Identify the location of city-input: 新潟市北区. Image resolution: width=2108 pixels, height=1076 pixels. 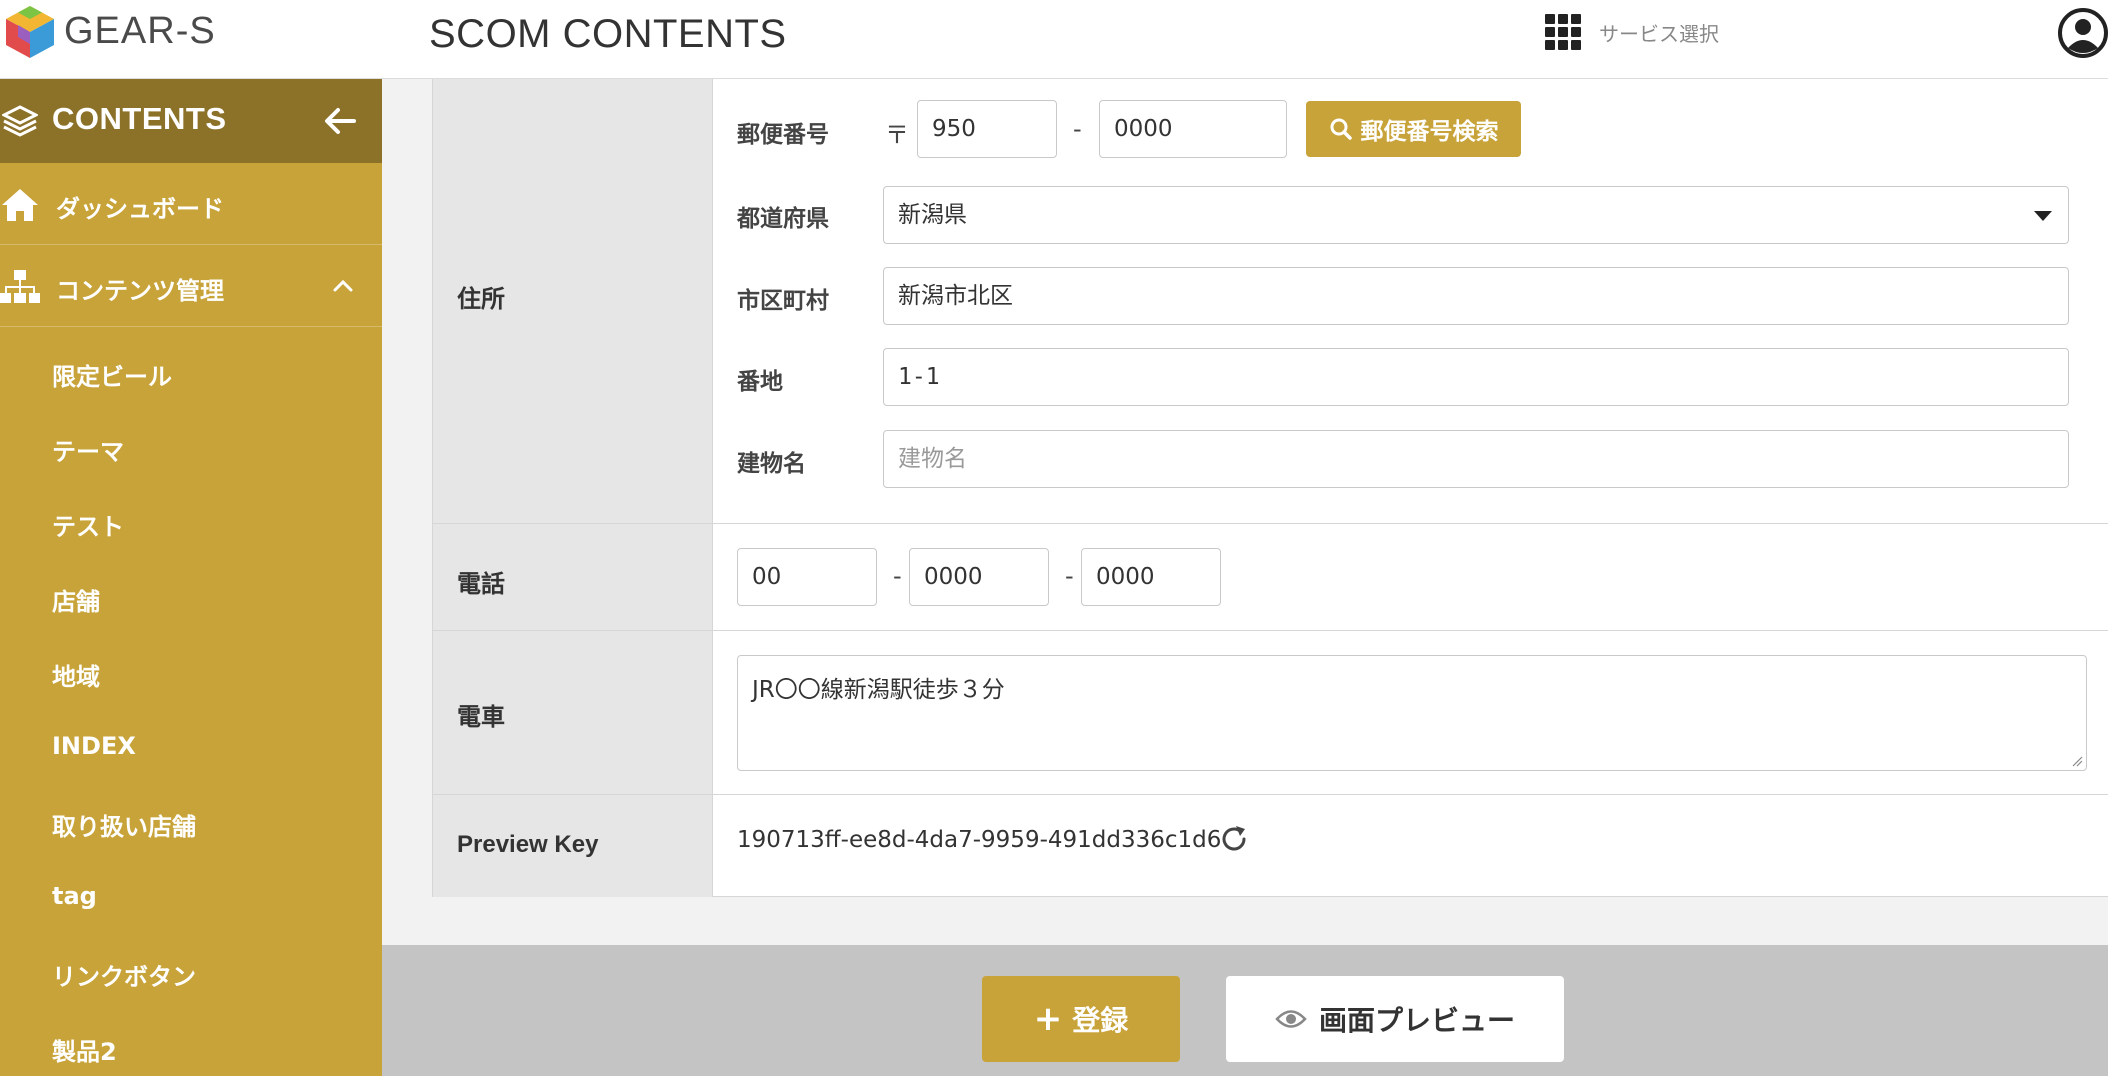
(1476, 296).